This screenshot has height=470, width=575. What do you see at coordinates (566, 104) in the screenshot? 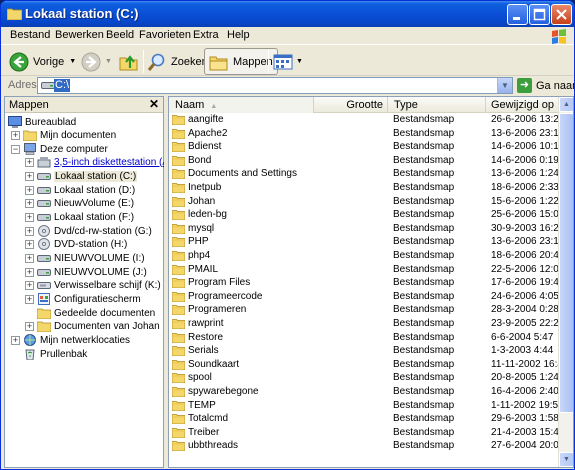
I see `scroll-up-button: ▲` at bounding box center [566, 104].